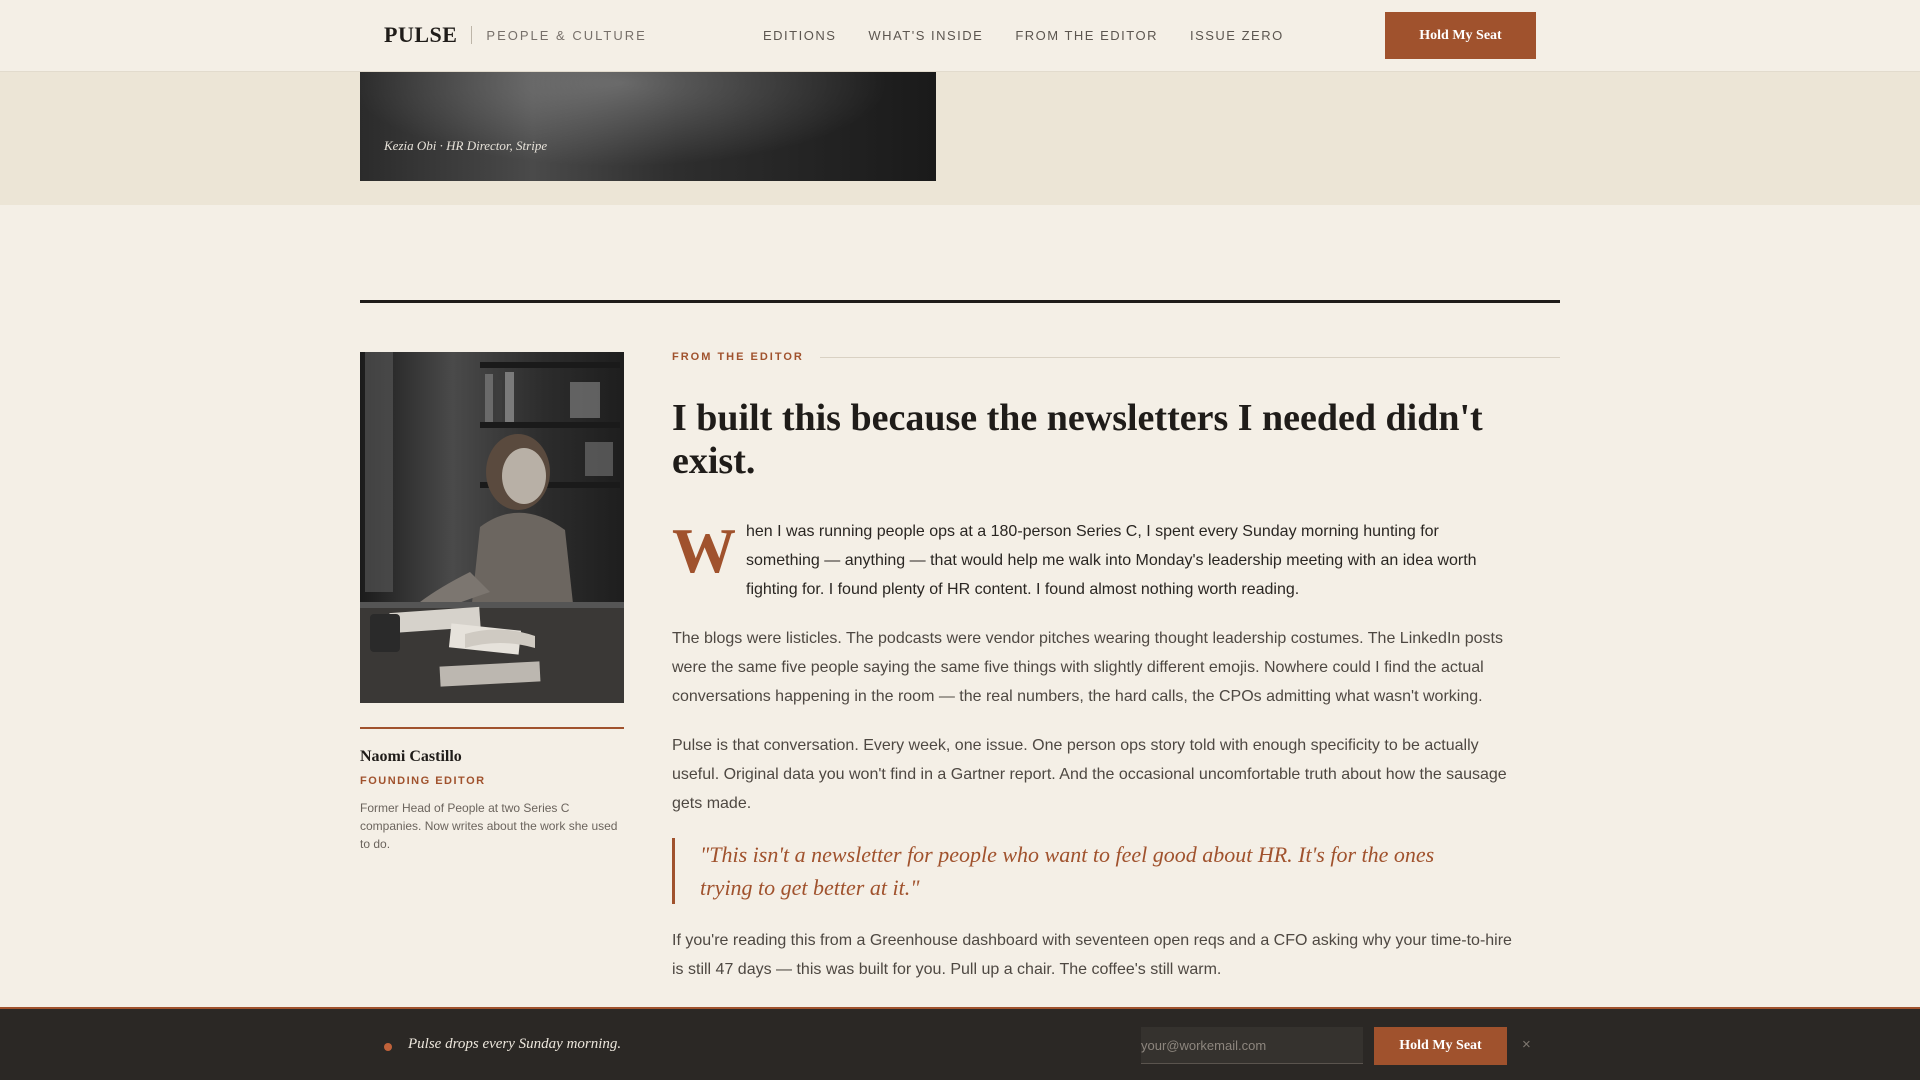  Describe the element at coordinates (515, 1044) in the screenshot. I see `signup-message: Pulse drops every Sunday morning.` at that location.